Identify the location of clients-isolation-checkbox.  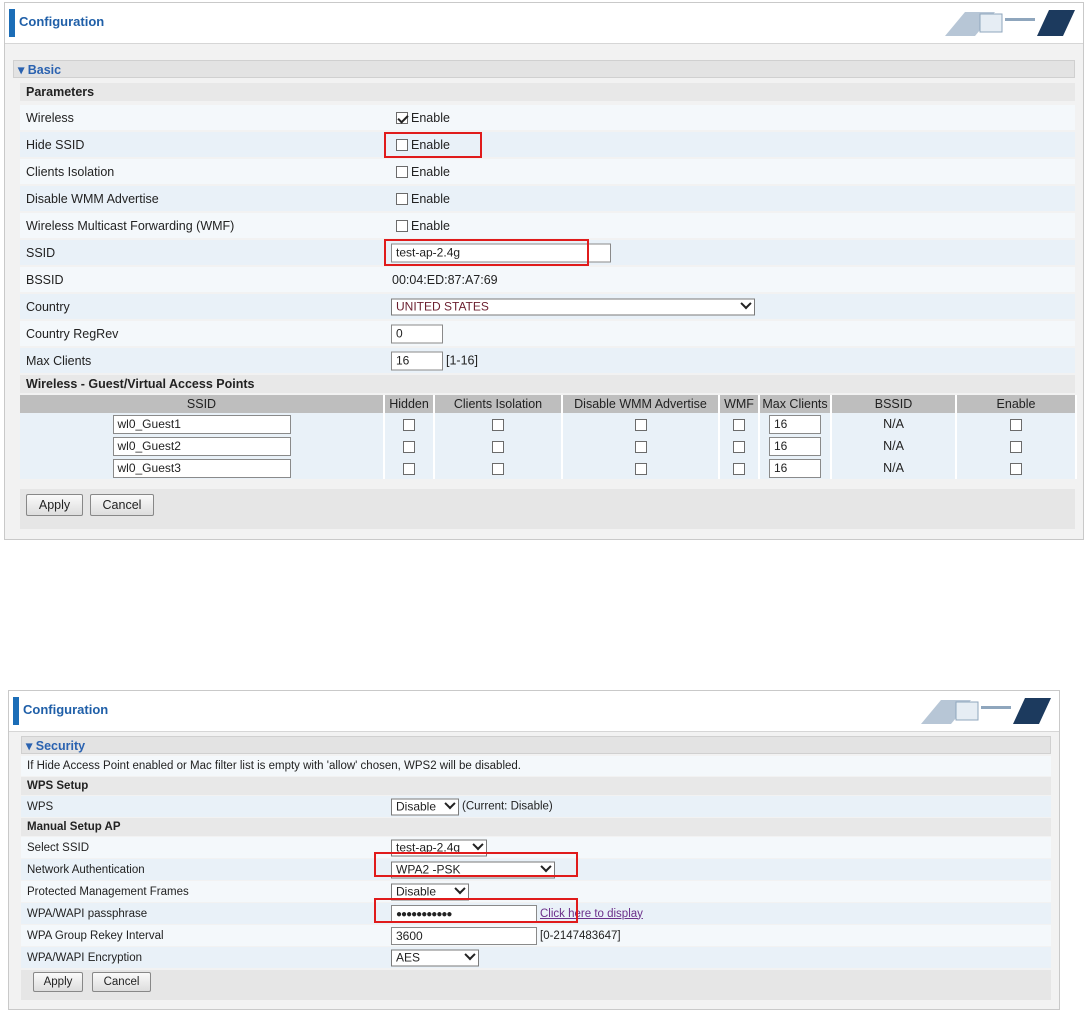
(402, 171).